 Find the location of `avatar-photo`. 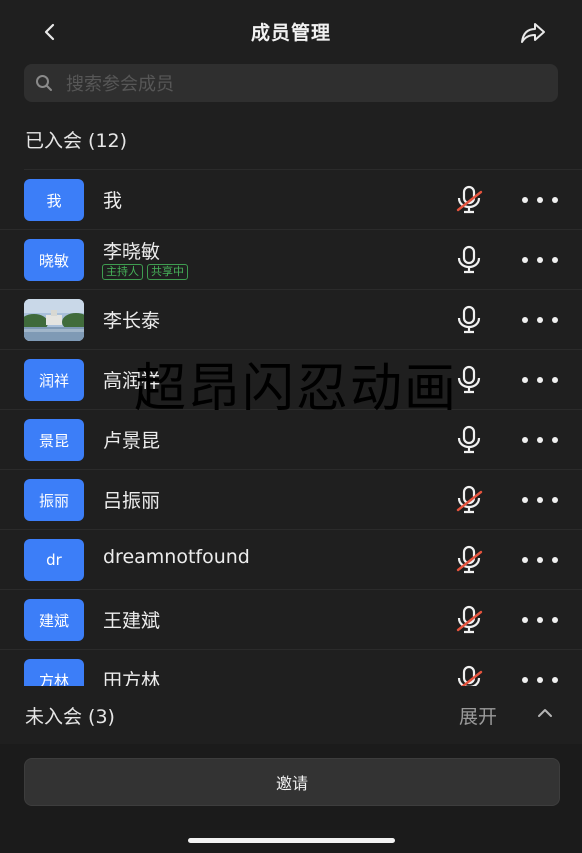

avatar-photo is located at coordinates (54, 320).